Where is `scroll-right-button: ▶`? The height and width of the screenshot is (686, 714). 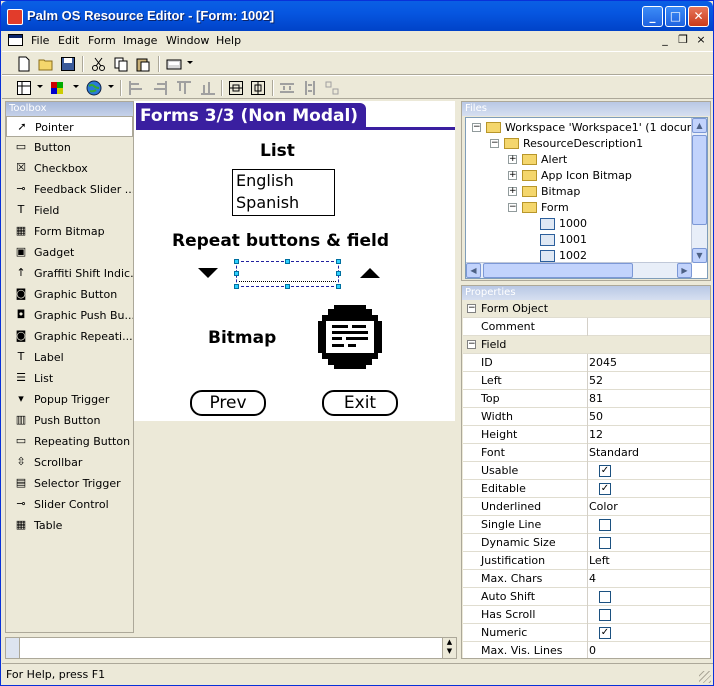 scroll-right-button: ▶ is located at coordinates (684, 270).